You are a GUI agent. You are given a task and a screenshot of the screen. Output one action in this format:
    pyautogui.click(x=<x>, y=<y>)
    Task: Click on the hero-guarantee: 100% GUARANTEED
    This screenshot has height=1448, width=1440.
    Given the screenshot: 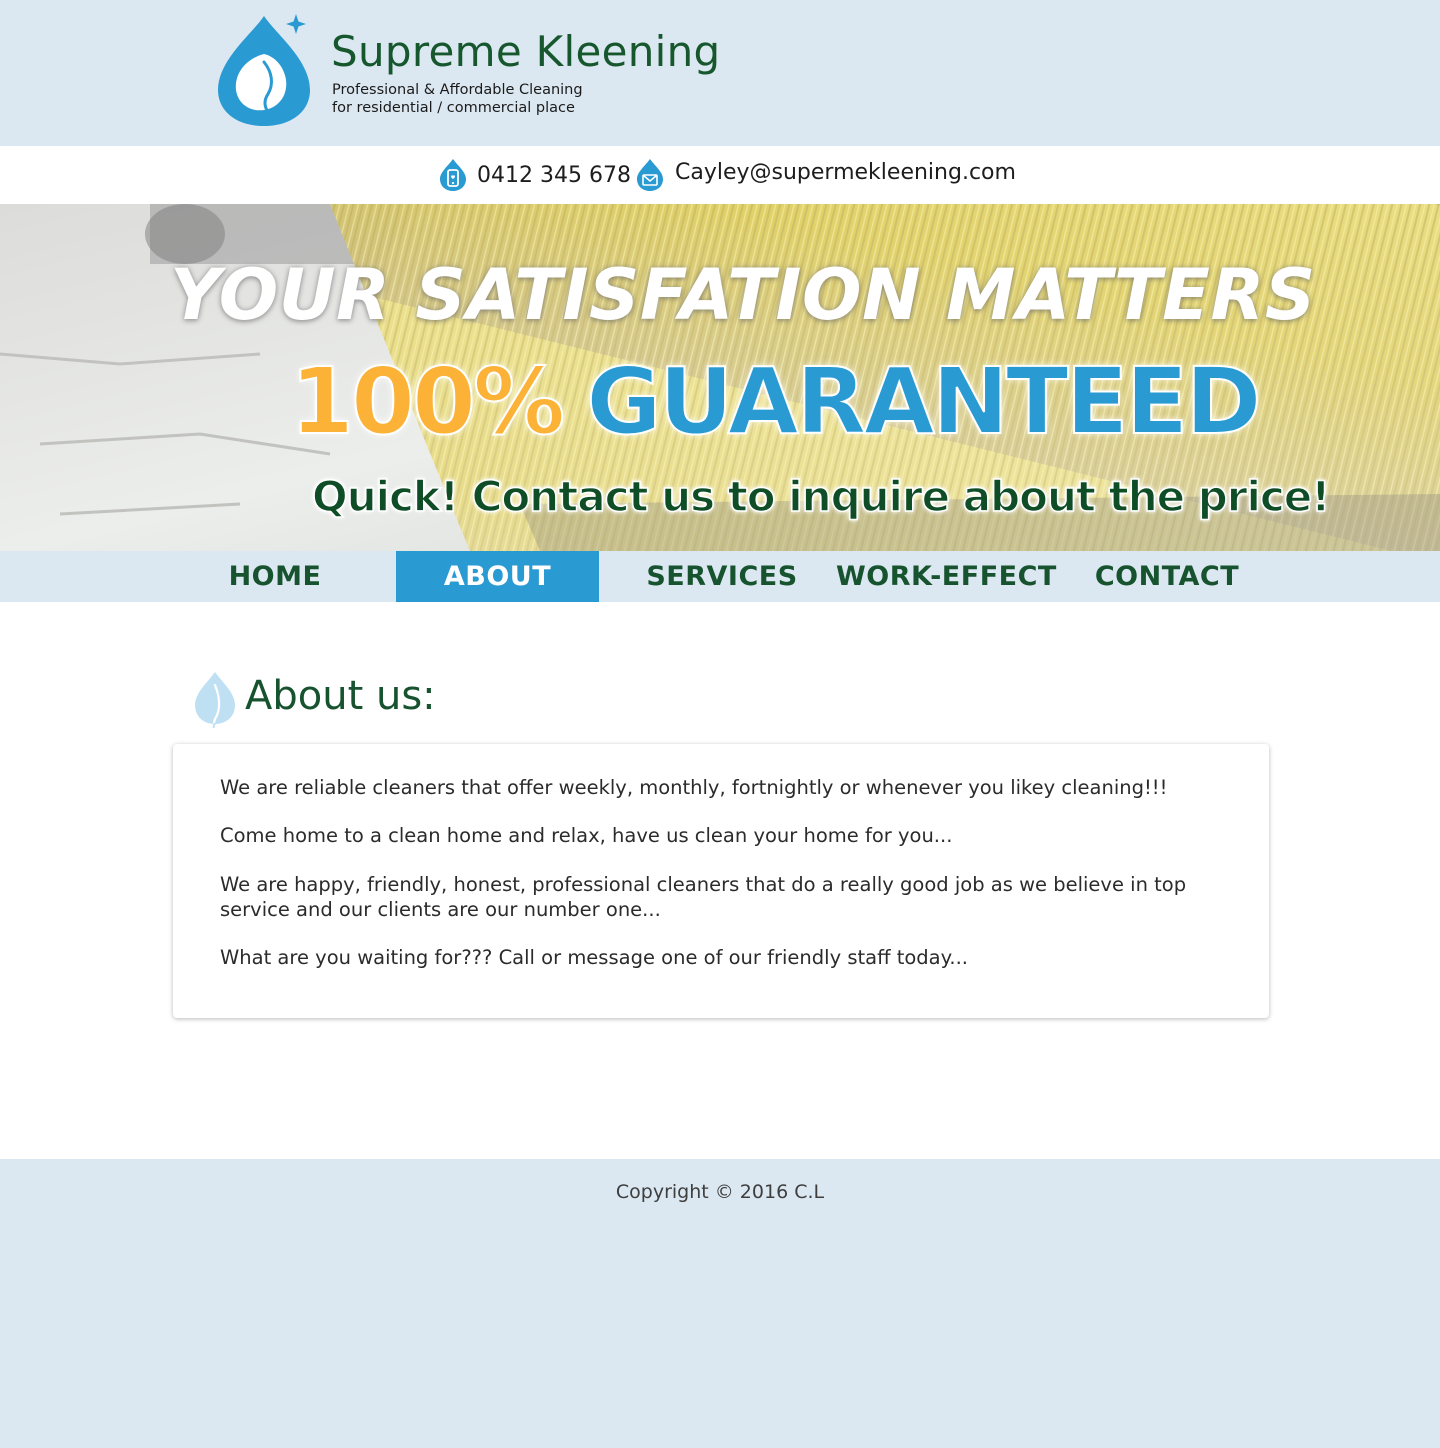 What is the action you would take?
    pyautogui.click(x=776, y=402)
    